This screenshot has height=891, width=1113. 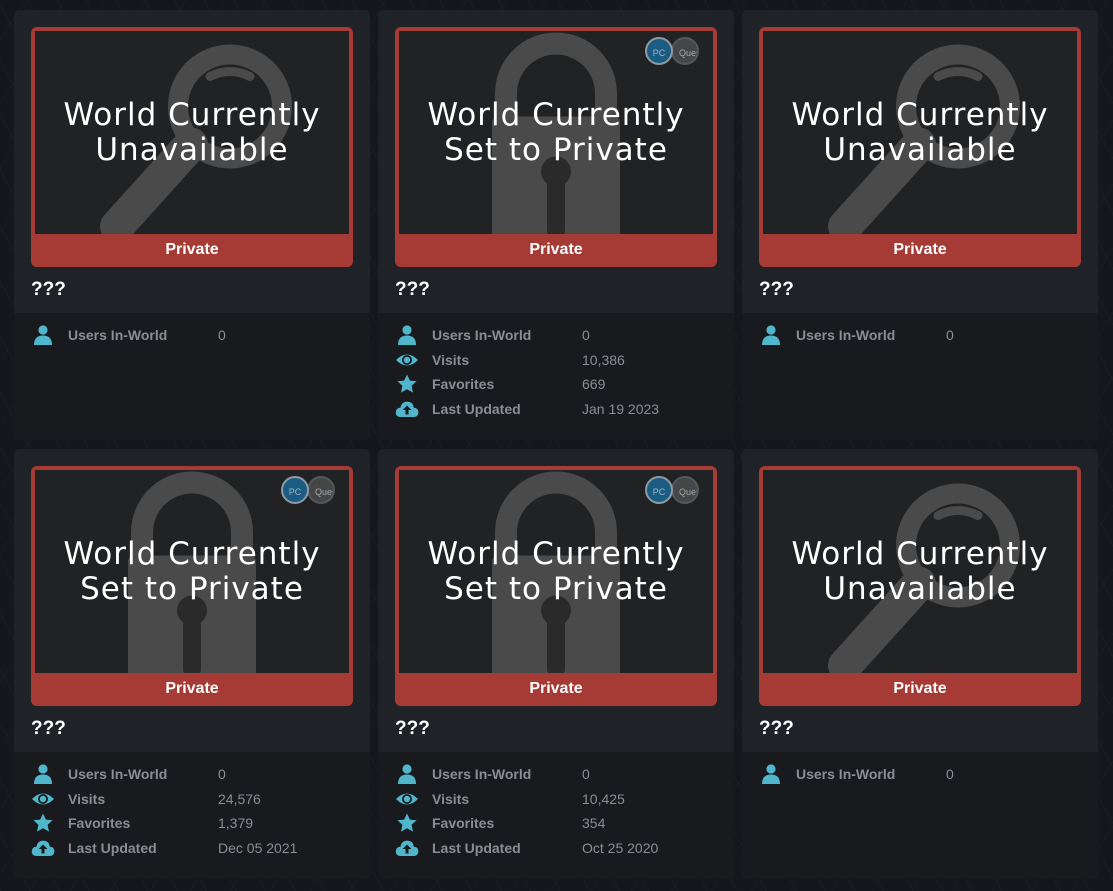 I want to click on stat-value: 10,425, so click(x=603, y=798).